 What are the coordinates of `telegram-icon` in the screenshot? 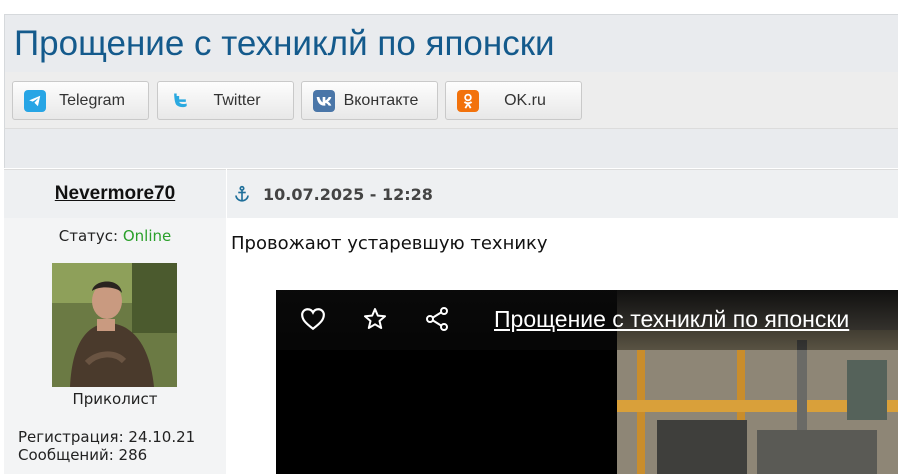 It's located at (35, 100).